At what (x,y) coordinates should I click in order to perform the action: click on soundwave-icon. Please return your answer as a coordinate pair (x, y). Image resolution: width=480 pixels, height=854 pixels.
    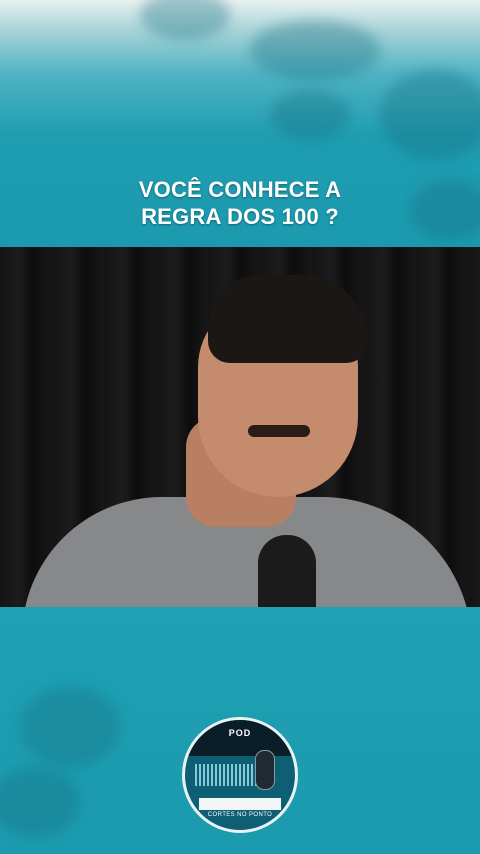
    Looking at the image, I should click on (227, 775).